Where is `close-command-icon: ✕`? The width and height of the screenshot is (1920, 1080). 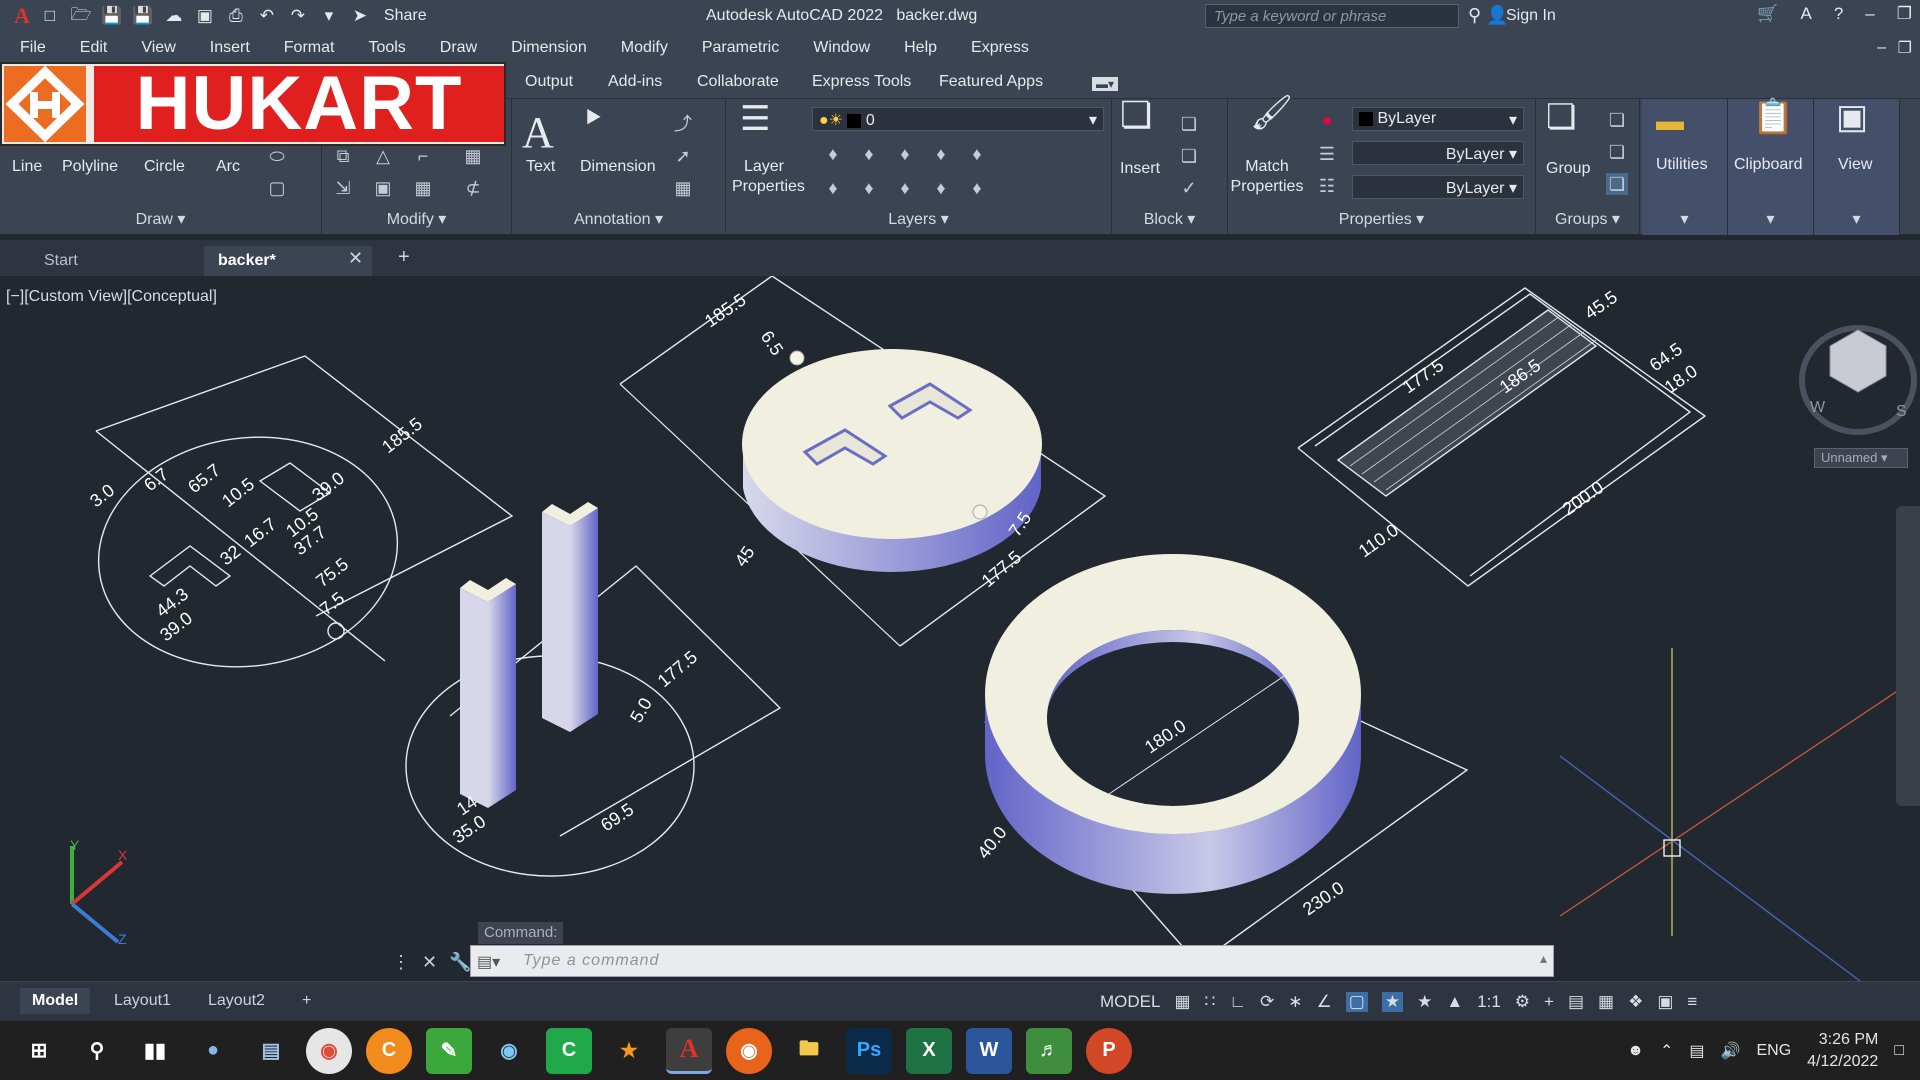
close-command-icon: ✕ is located at coordinates (429, 962).